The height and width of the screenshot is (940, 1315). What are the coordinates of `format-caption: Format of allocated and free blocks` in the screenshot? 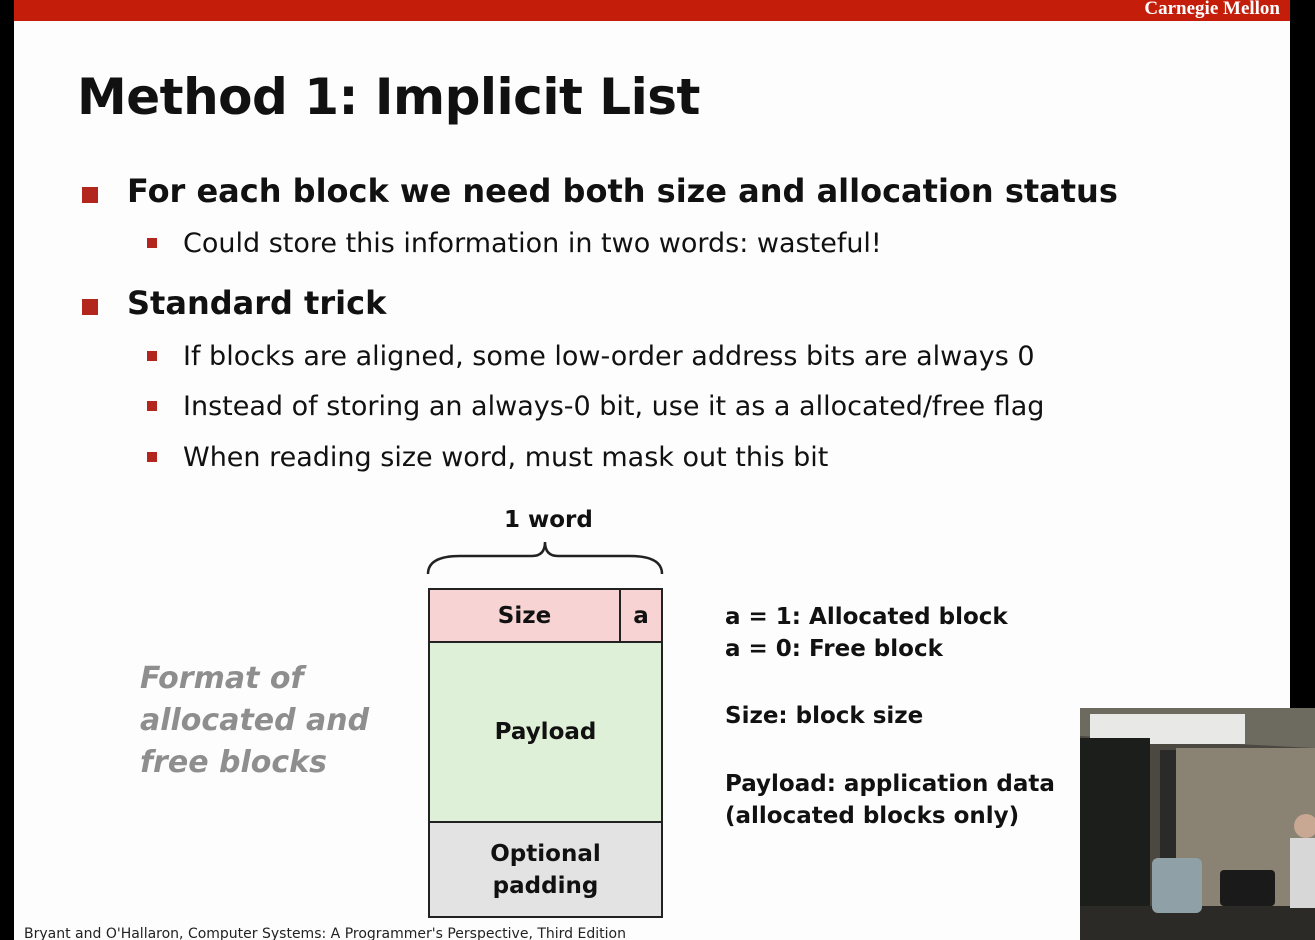 It's located at (255, 720).